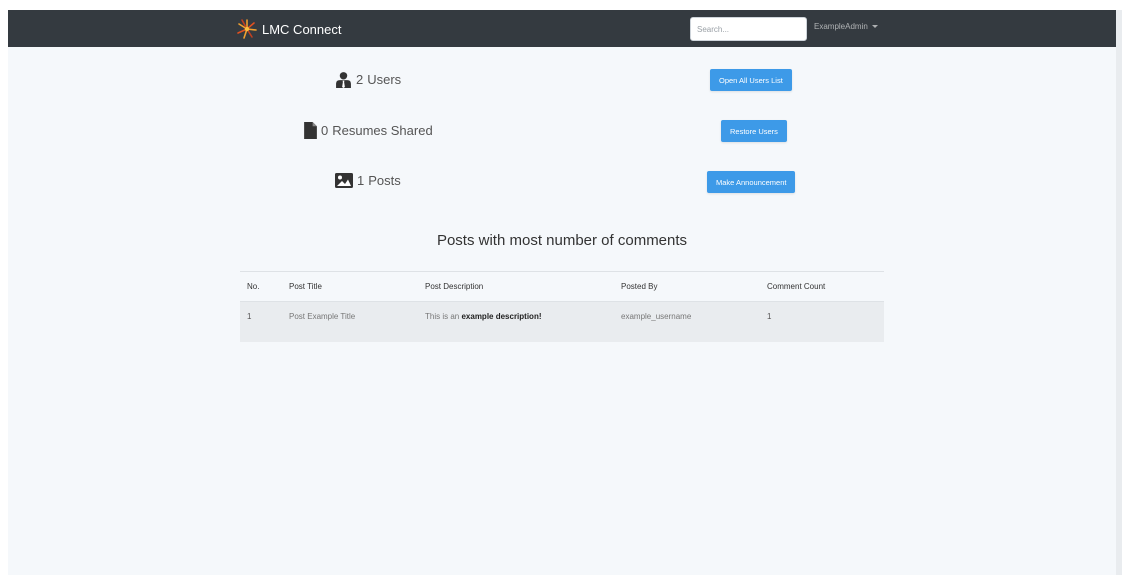  What do you see at coordinates (501, 316) in the screenshot?
I see `description-bold-text: example description!` at bounding box center [501, 316].